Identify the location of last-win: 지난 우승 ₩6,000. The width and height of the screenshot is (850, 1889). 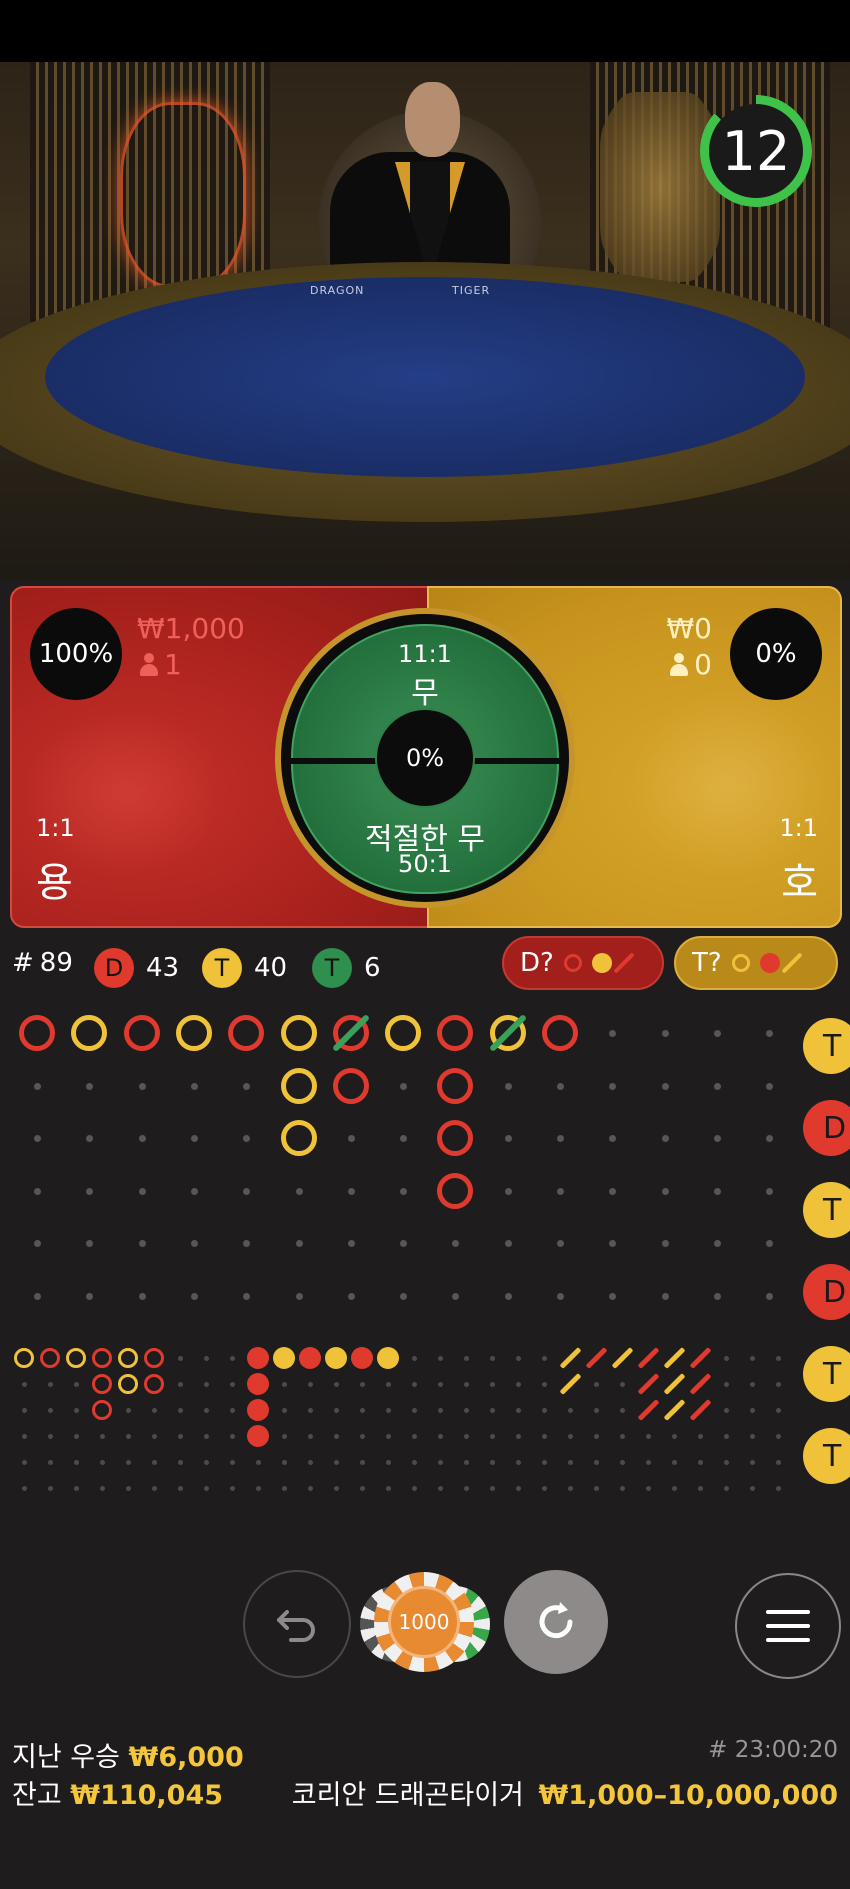
(128, 1754).